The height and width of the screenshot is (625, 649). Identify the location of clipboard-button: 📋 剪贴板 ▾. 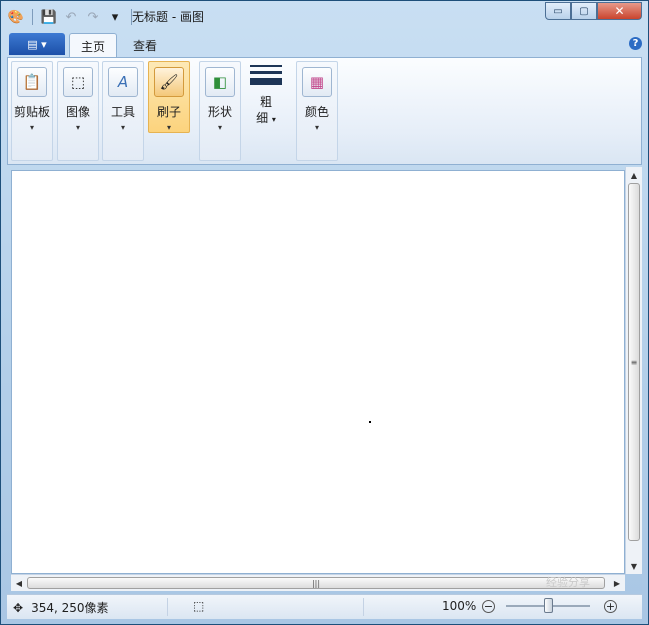
(32, 111).